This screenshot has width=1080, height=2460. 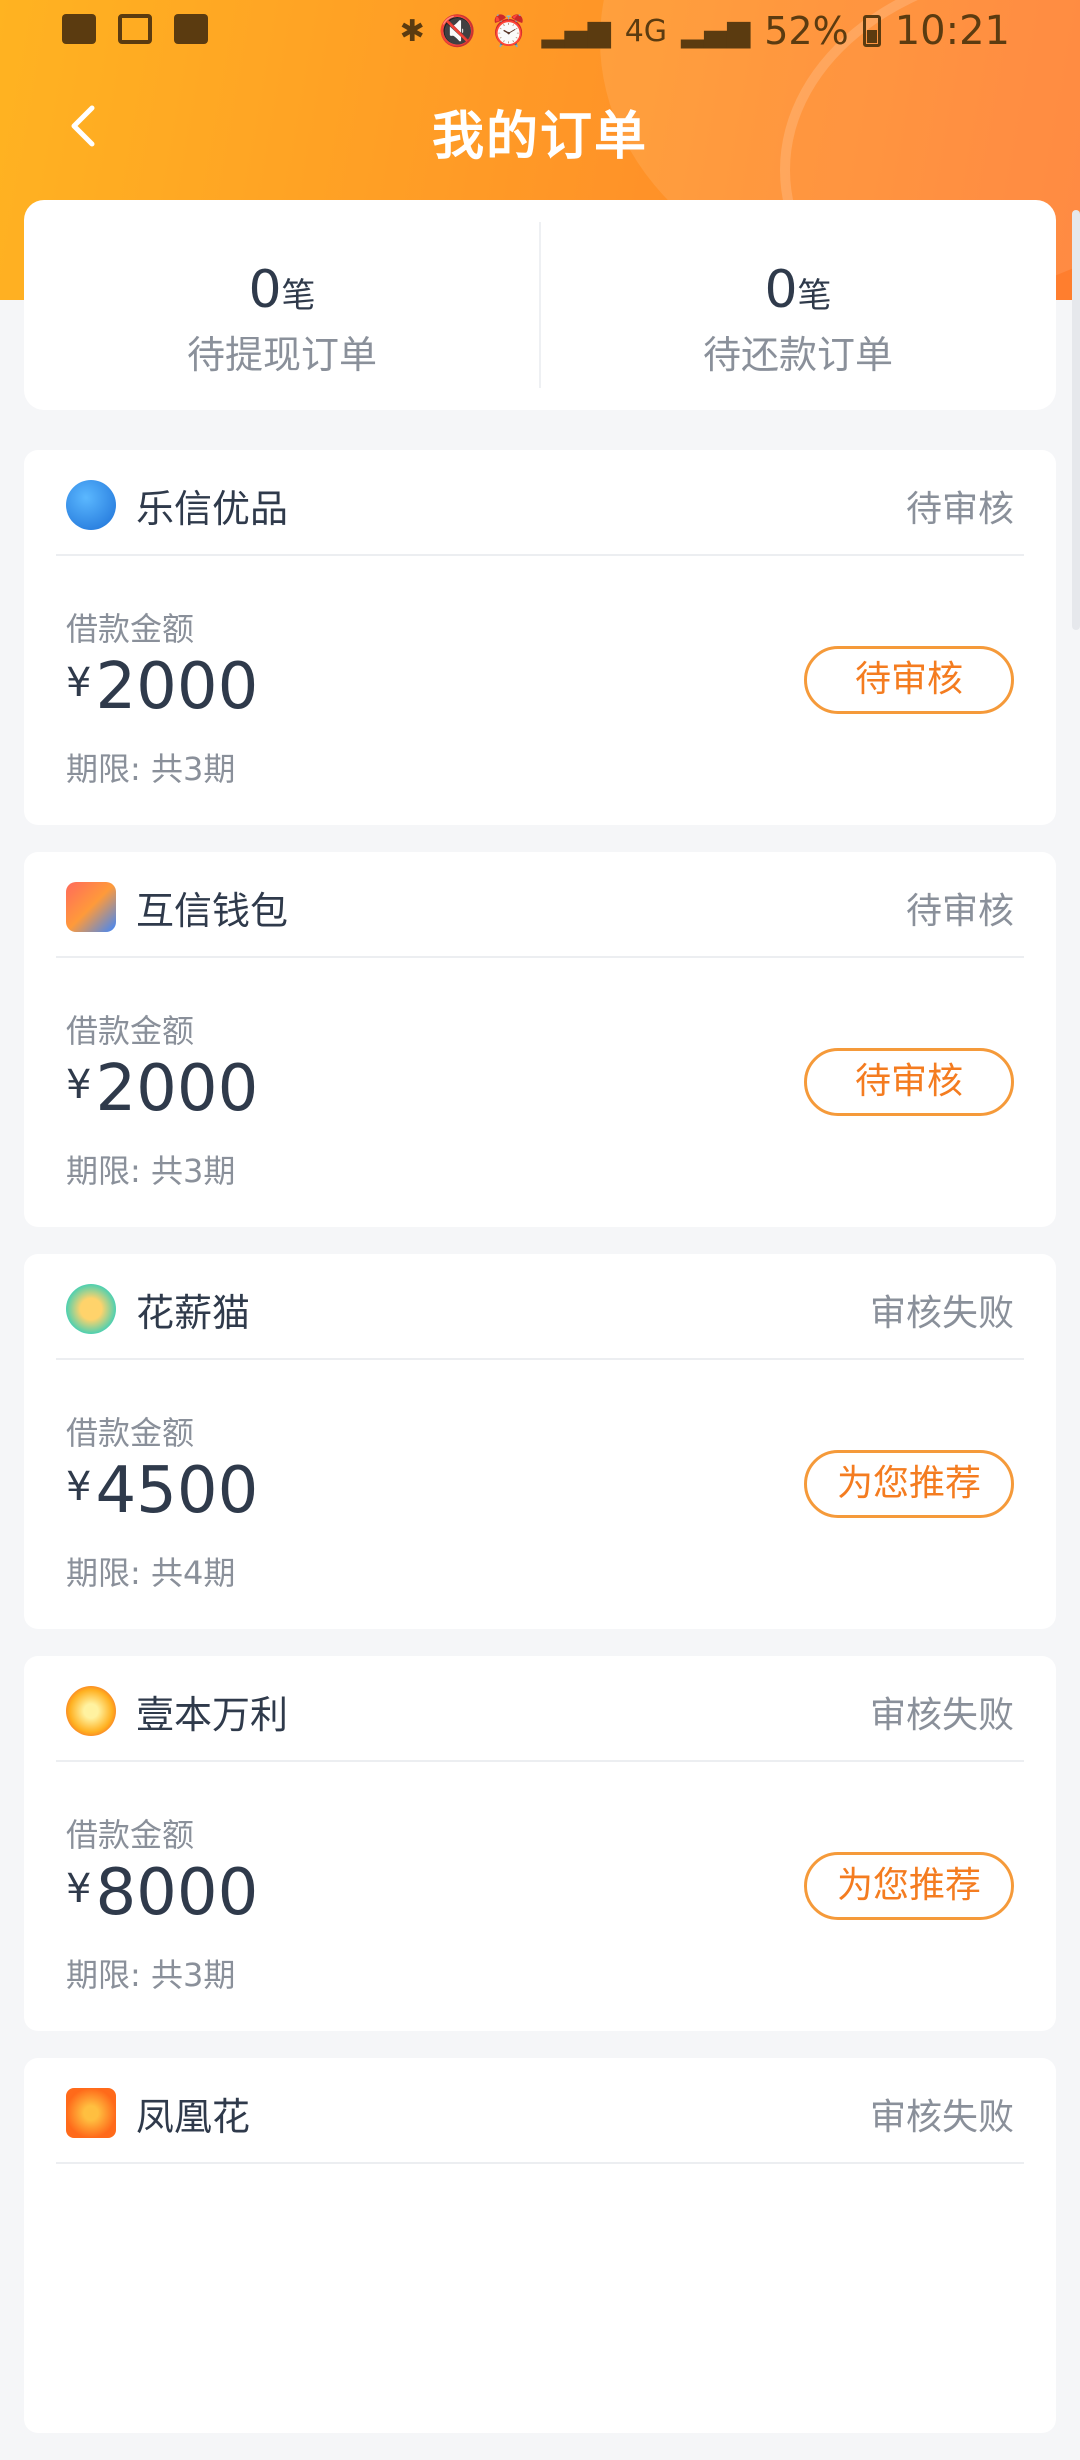 I want to click on status-indicators: ✱ 🔇 ⏰ ▂▄▆ 4G ▂▄▆ 52% 10:21, so click(x=705, y=31).